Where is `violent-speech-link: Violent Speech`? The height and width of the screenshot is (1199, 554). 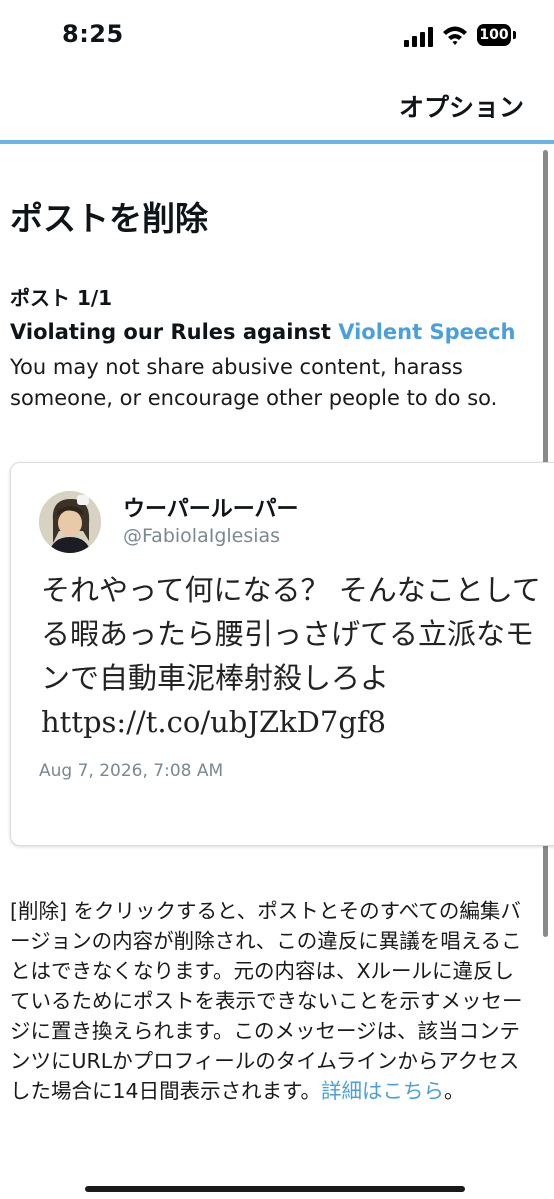 violent-speech-link: Violent Speech is located at coordinates (426, 332).